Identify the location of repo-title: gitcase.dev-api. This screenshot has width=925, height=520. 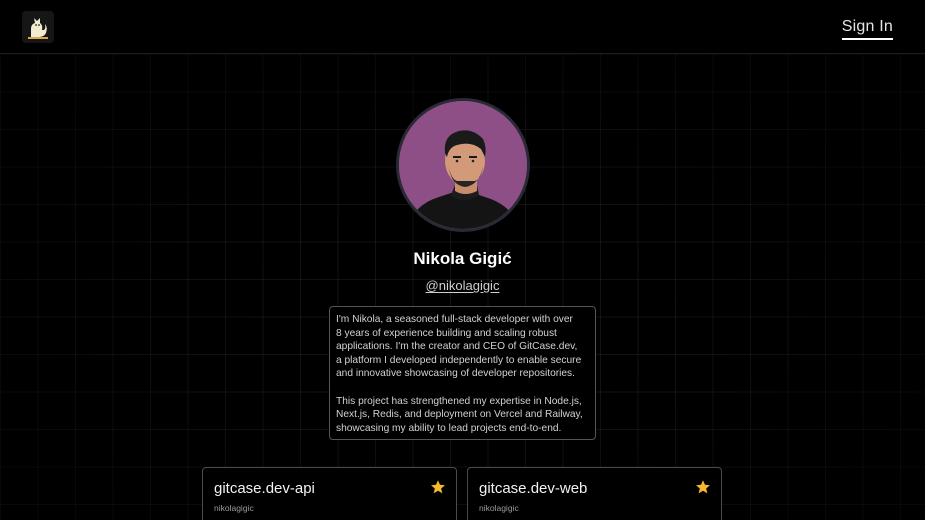
(264, 488).